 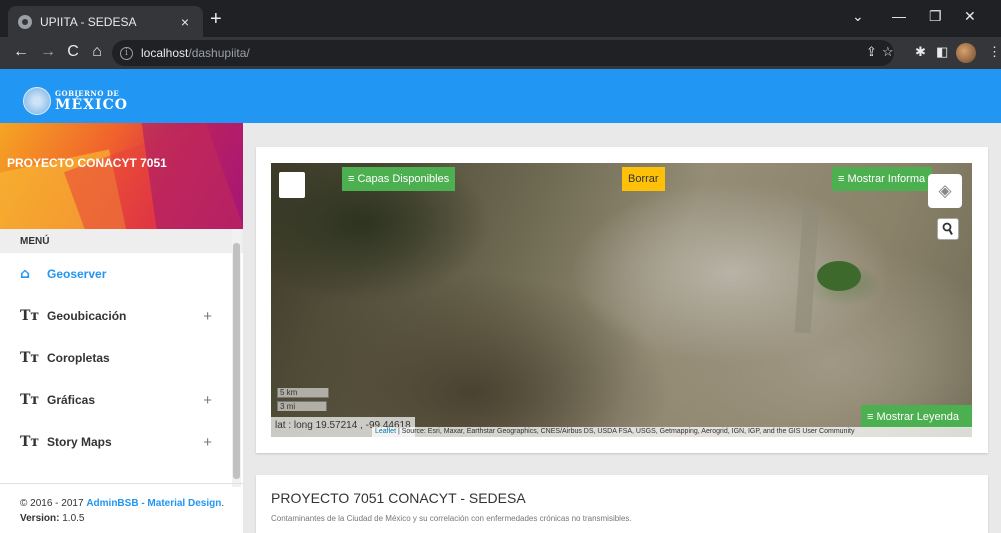 What do you see at coordinates (398, 498) in the screenshot?
I see `project-title: PROYECTO 7051 CONACYT - SEDESA` at bounding box center [398, 498].